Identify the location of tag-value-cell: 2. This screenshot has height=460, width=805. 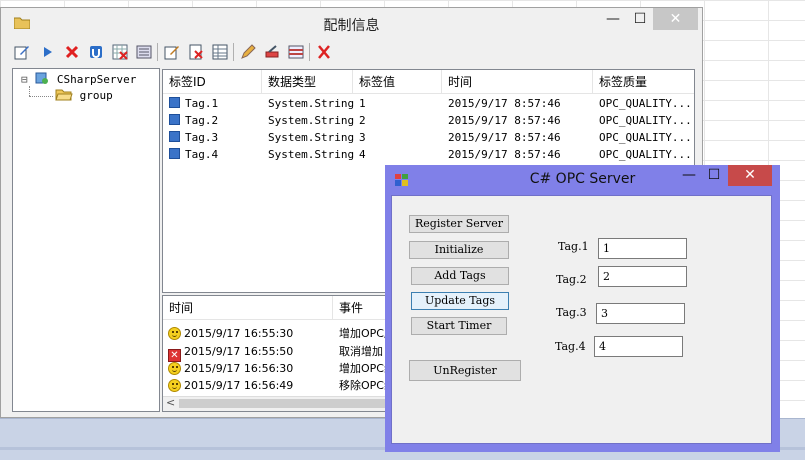
(362, 120).